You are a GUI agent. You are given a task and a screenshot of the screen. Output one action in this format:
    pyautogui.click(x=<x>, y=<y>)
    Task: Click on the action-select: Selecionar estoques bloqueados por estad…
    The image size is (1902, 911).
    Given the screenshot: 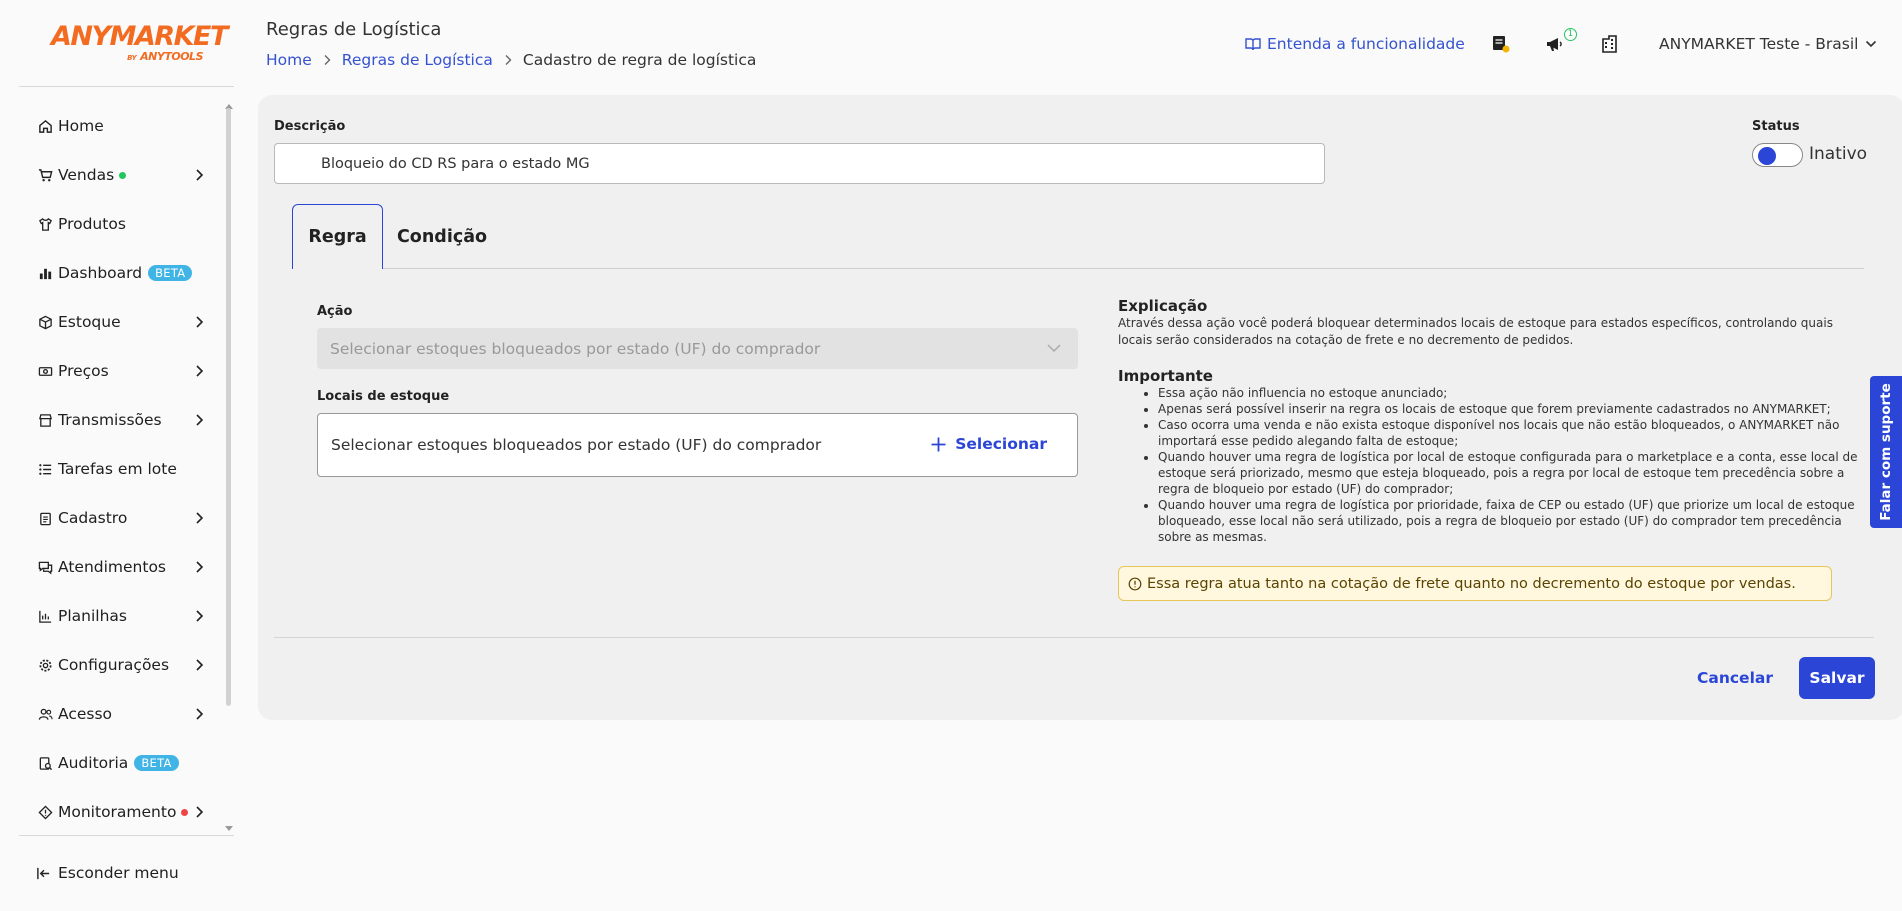 What is the action you would take?
    pyautogui.click(x=697, y=348)
    